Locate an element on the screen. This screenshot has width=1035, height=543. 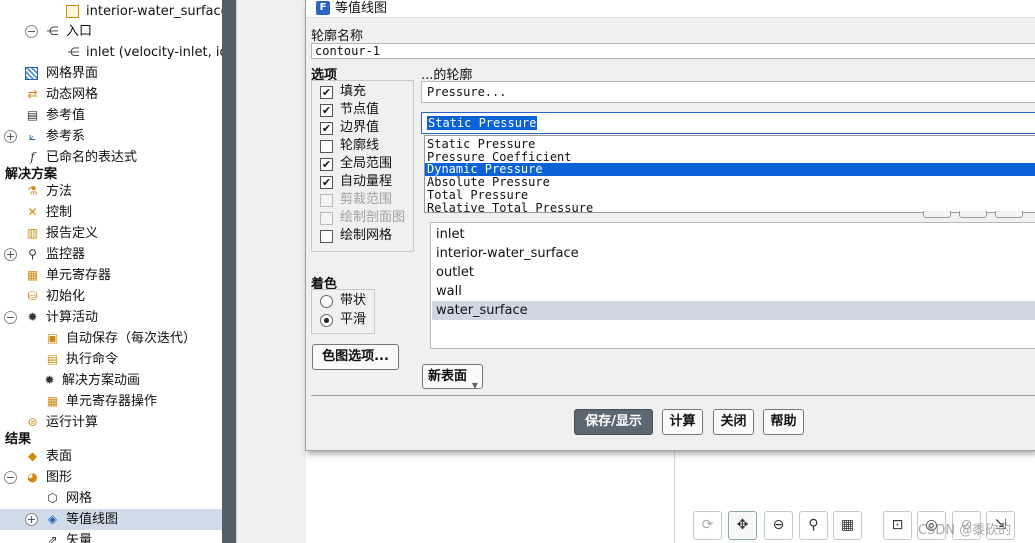
option-label: 填充 is located at coordinates (353, 91).